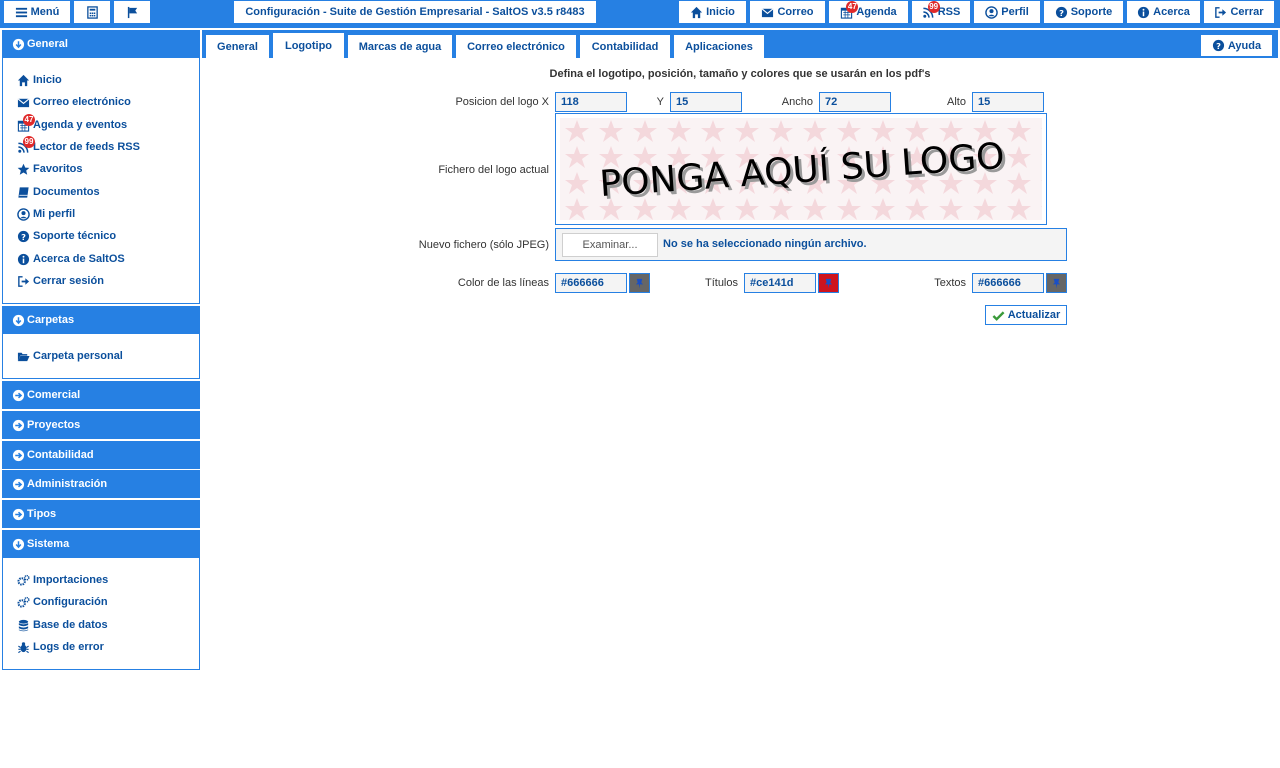  I want to click on rss-badge: 99, so click(933, 6).